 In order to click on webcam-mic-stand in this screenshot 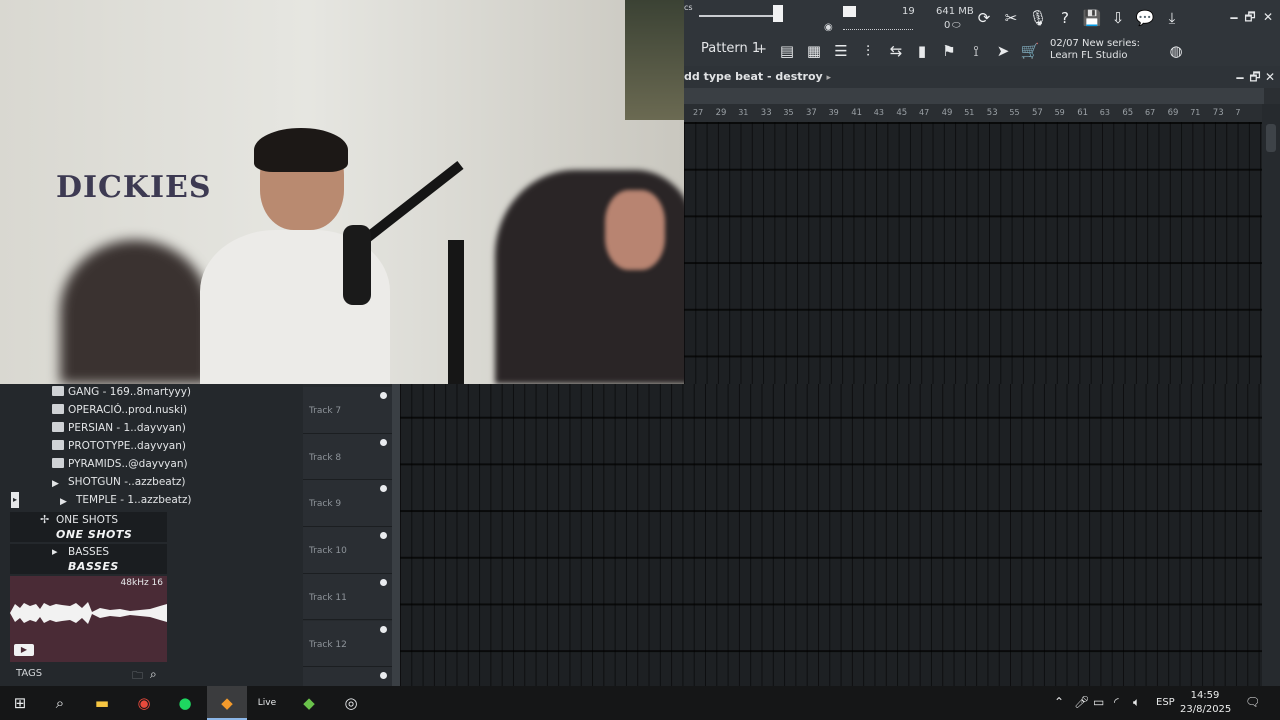, I will do `click(456, 312)`.